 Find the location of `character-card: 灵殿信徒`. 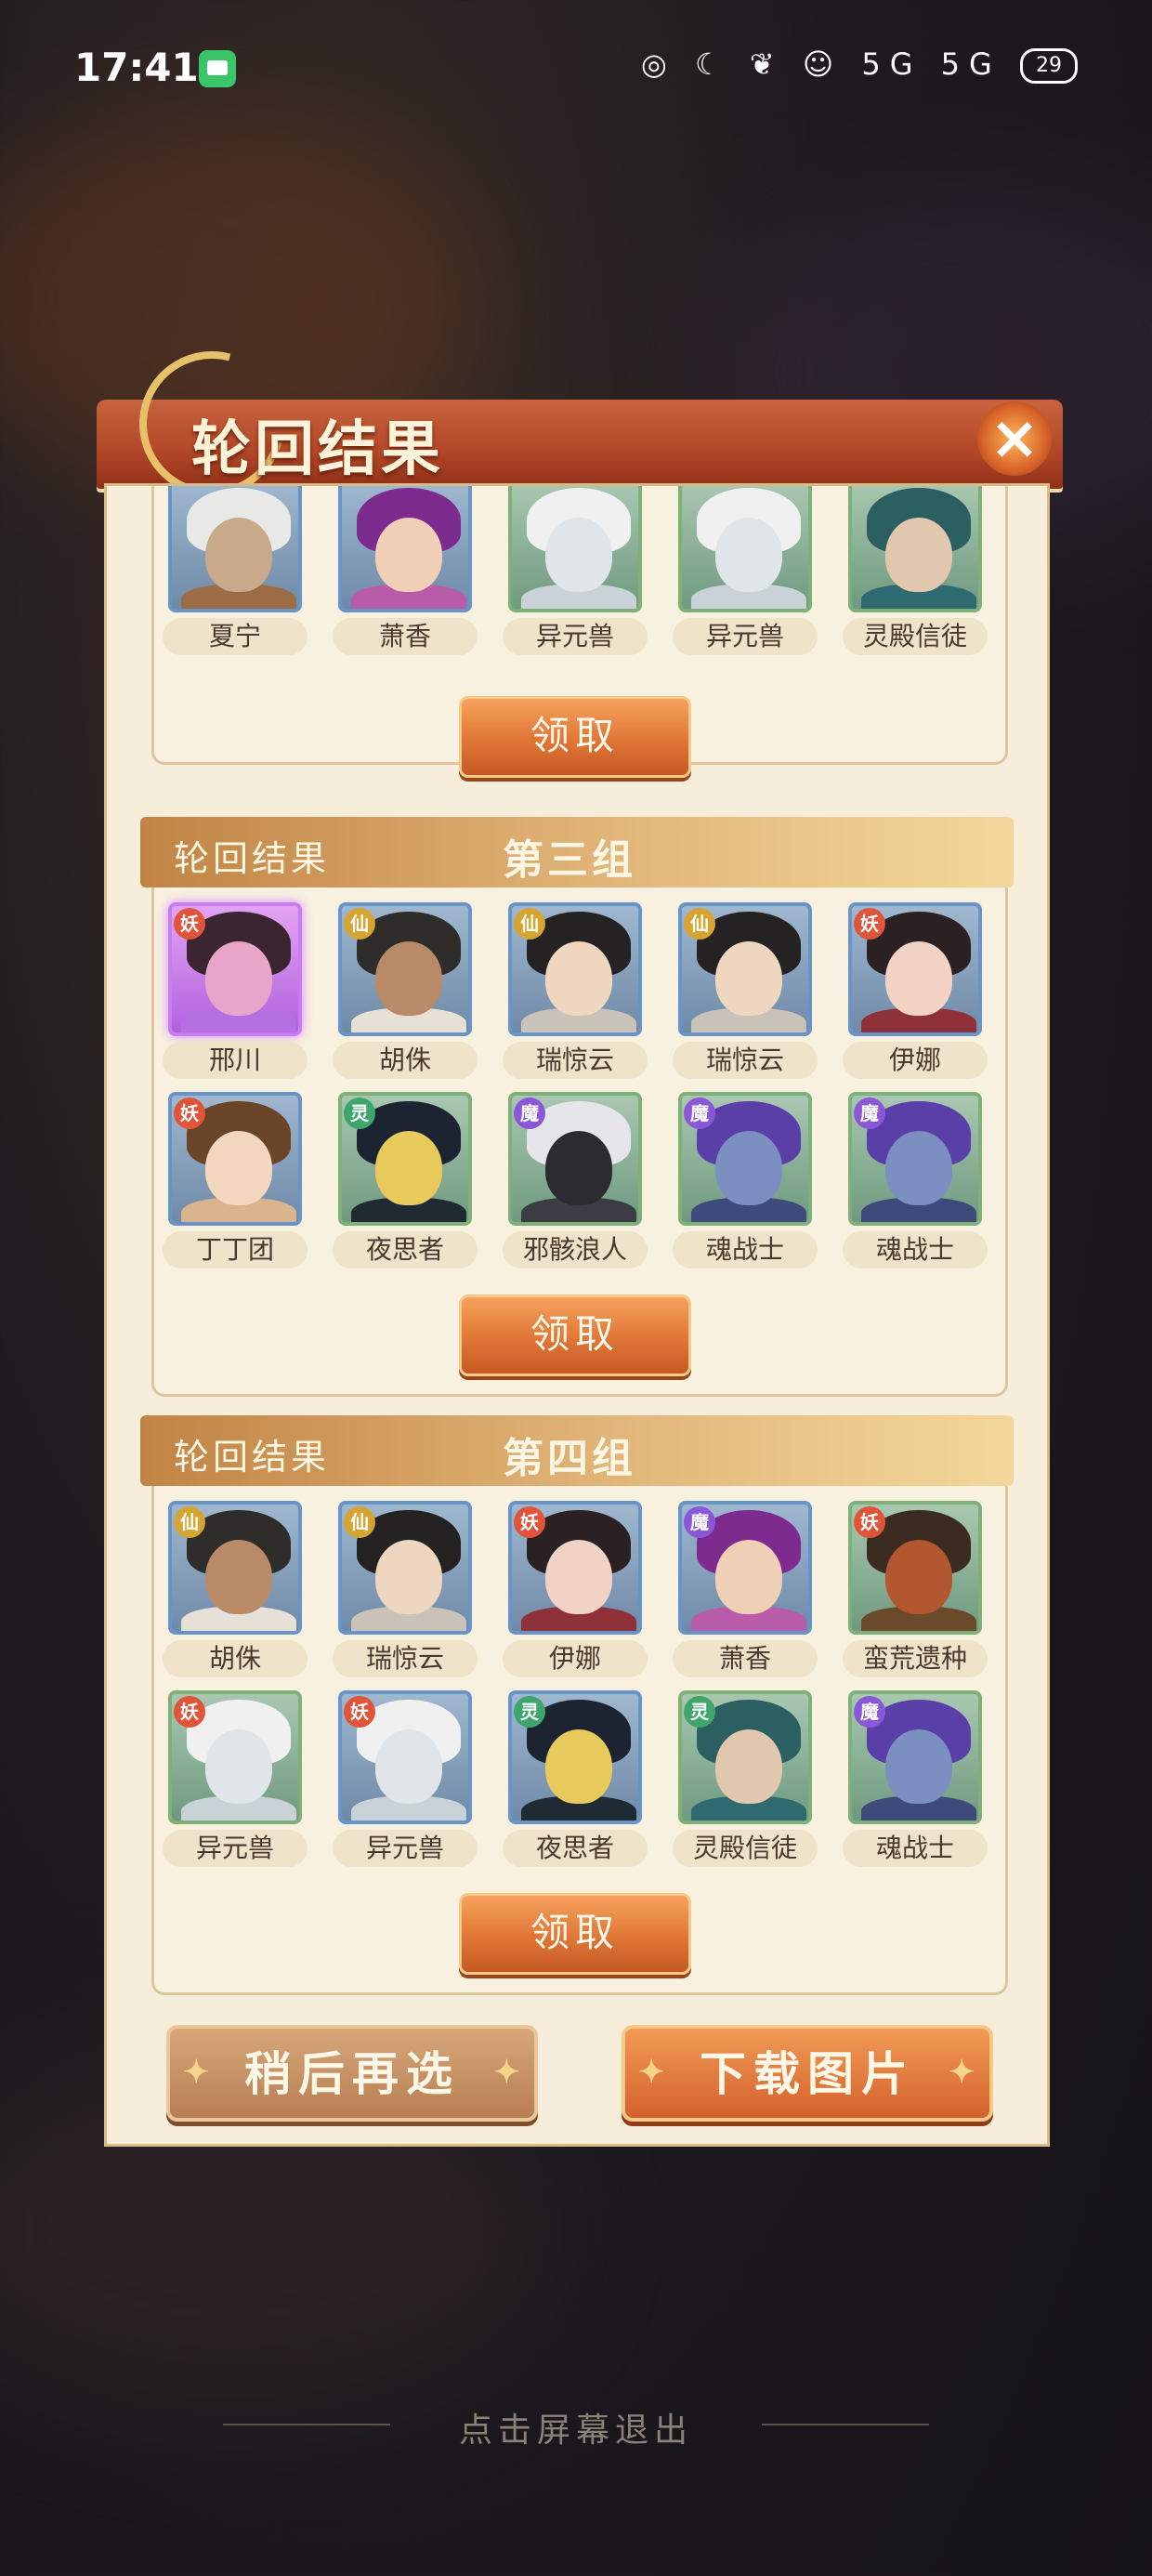

character-card: 灵殿信徒 is located at coordinates (915, 575).